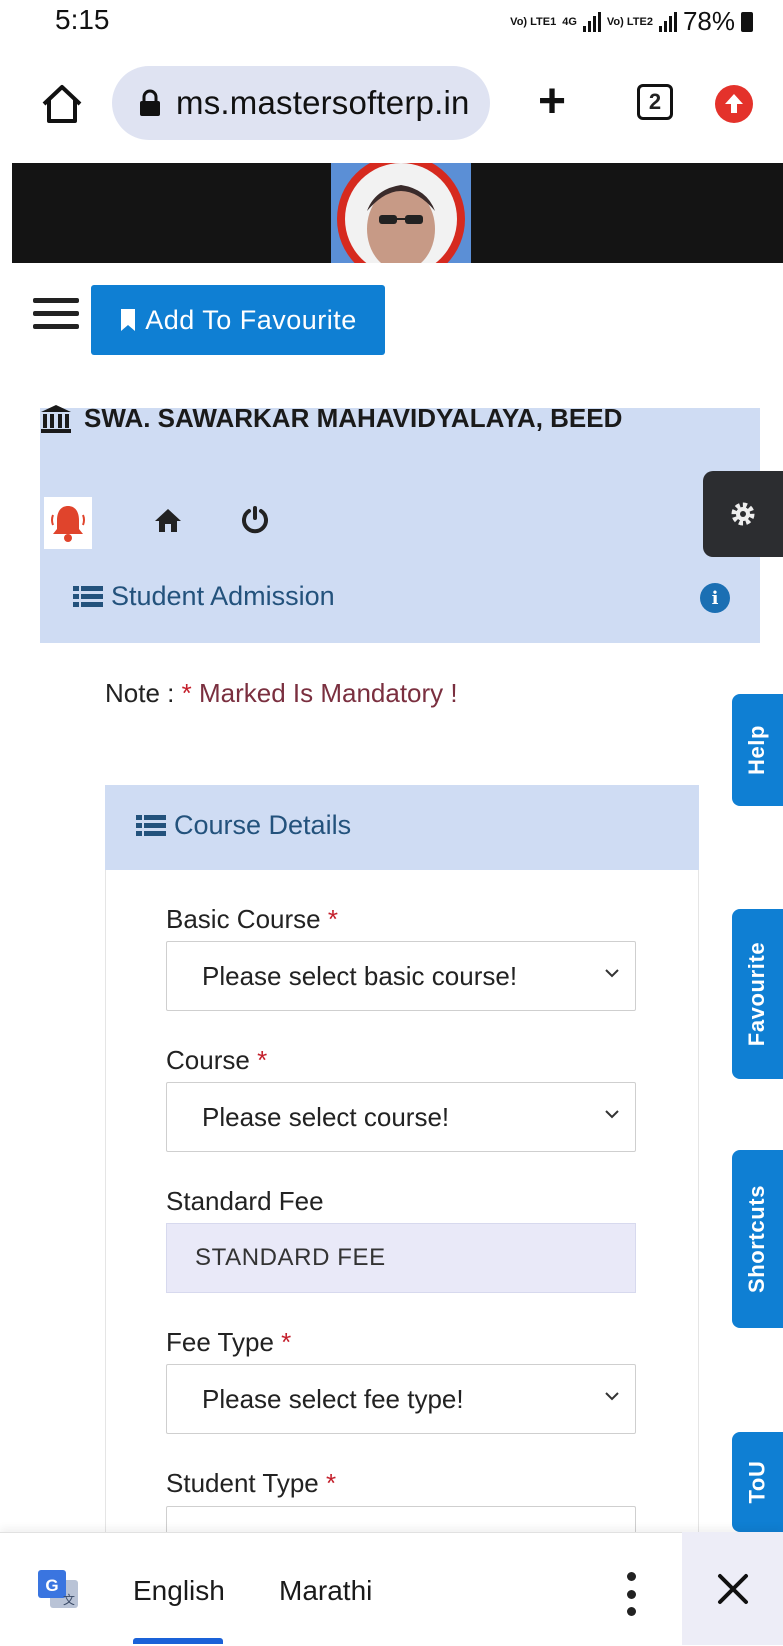  I want to click on close-translate-button, so click(732, 1588).